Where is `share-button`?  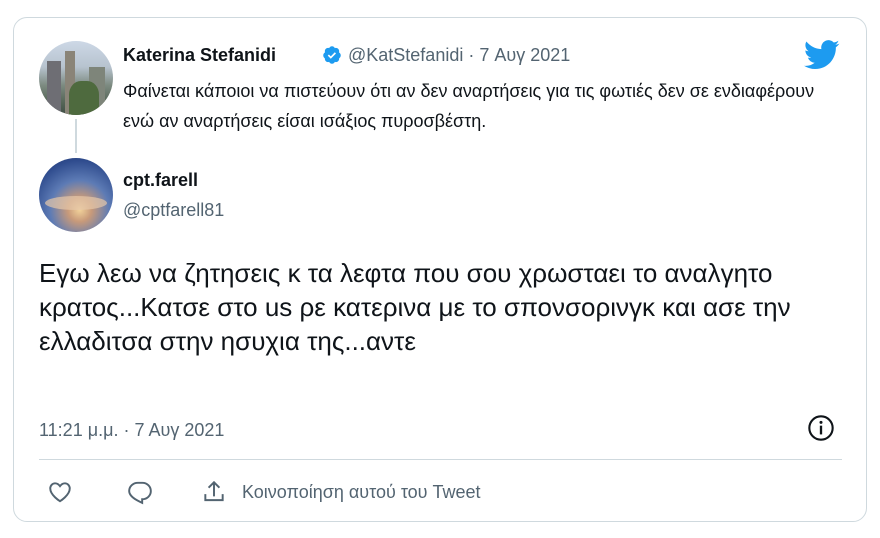 share-button is located at coordinates (214, 492).